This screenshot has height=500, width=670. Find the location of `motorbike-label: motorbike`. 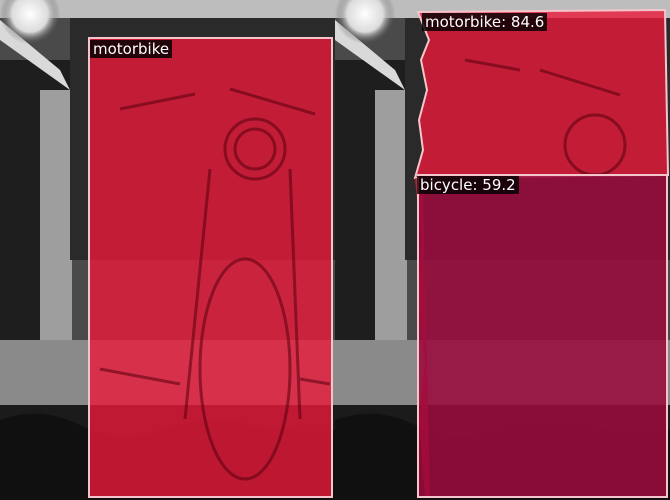

motorbike-label: motorbike is located at coordinates (131, 49).